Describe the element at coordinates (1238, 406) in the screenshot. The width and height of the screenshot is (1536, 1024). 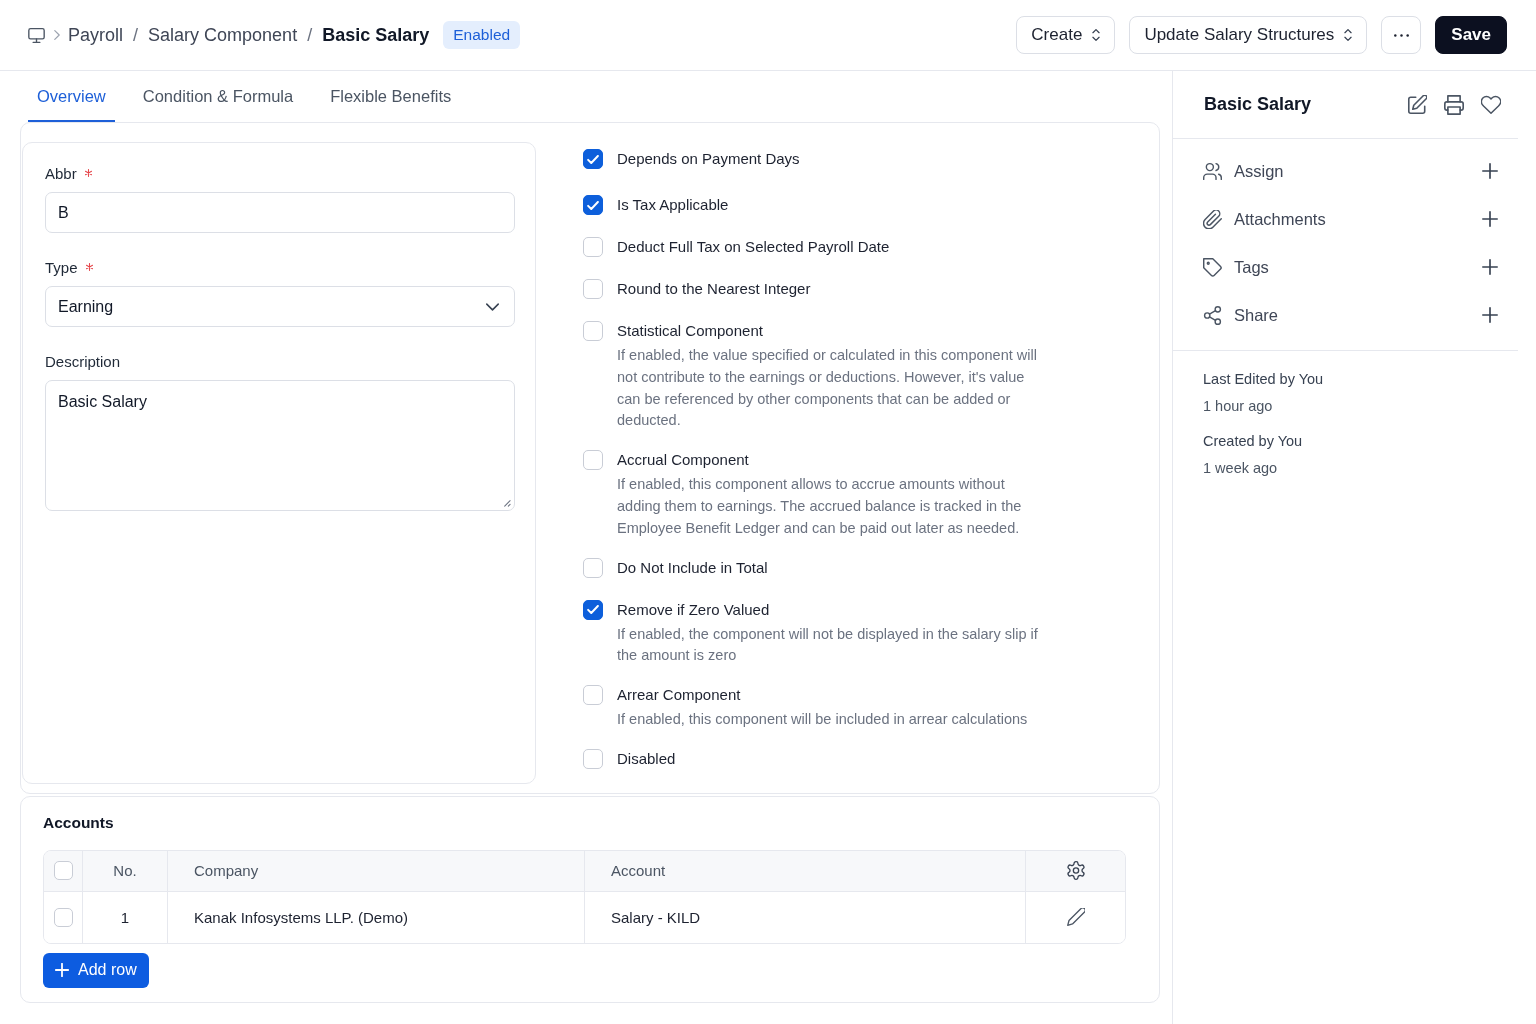
I see `activity-time: 1 hour ago` at that location.